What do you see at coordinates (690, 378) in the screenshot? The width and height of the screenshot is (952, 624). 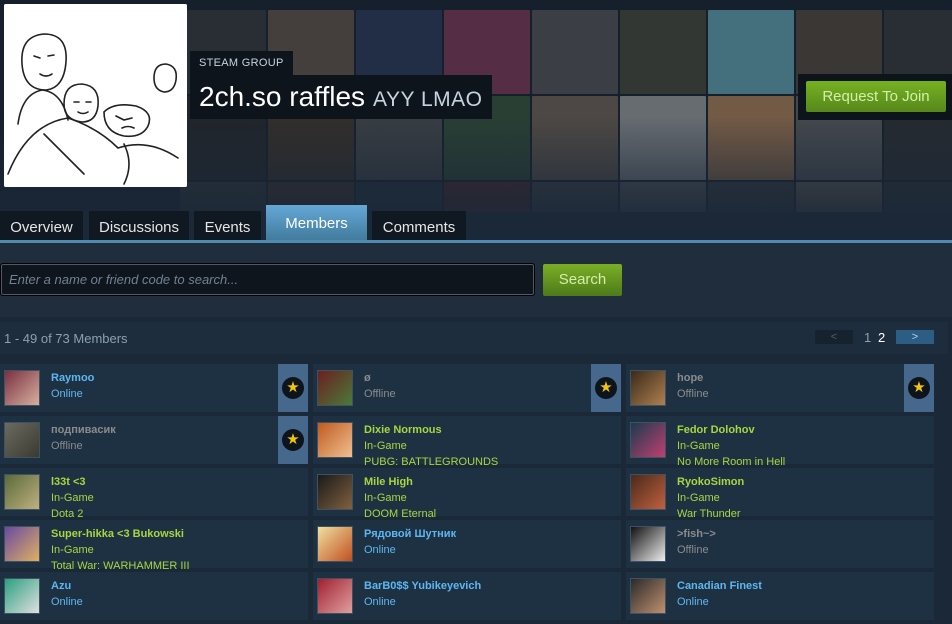 I see `member-name: hope` at bounding box center [690, 378].